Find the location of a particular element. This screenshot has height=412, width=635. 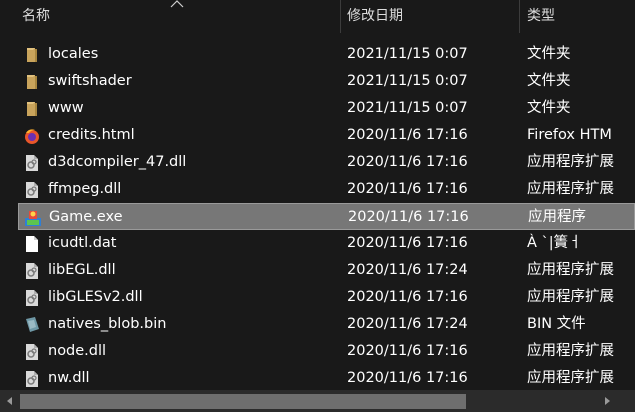

file-name: locales is located at coordinates (73, 54).